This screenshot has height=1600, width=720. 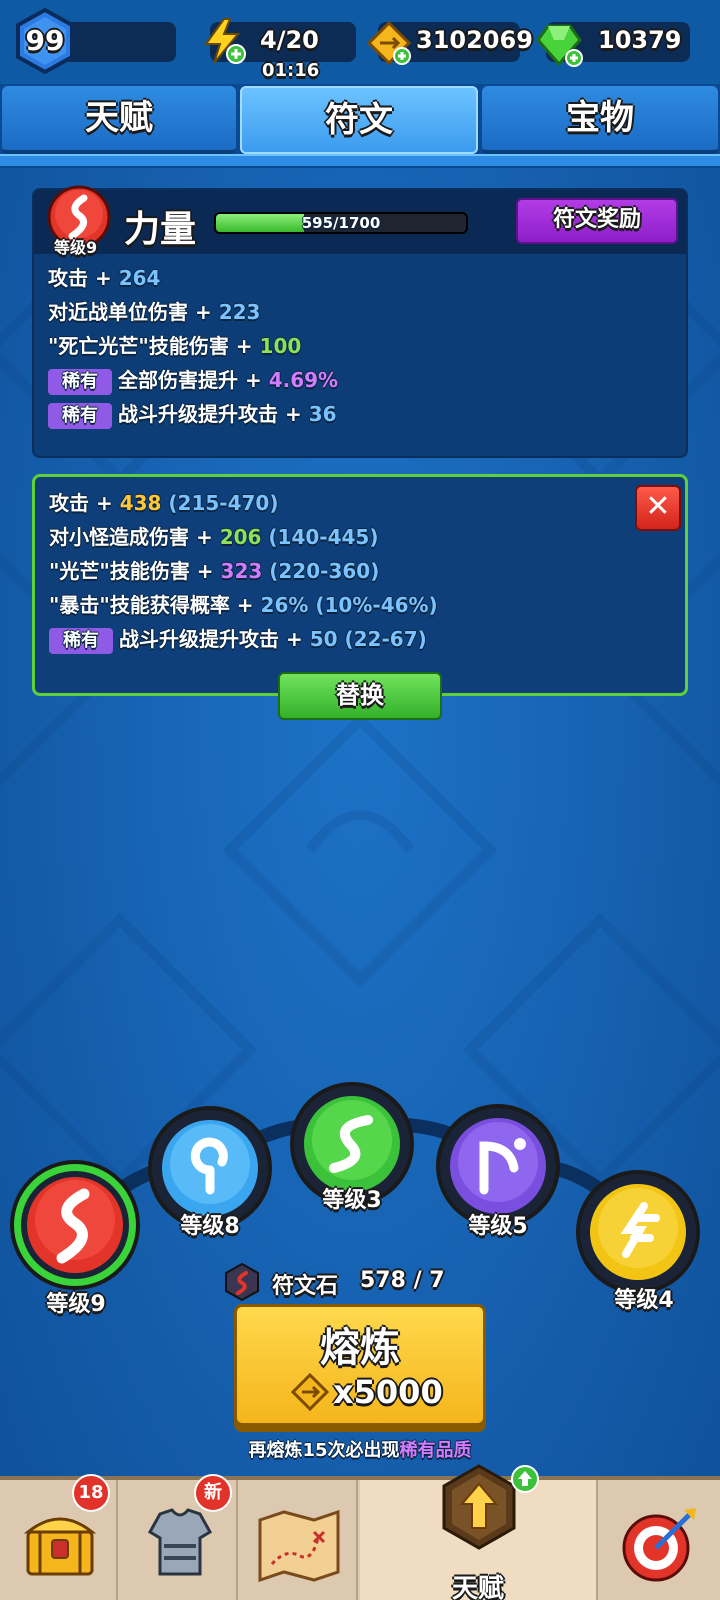 I want to click on stat-line: 攻击 + 264, so click(x=104, y=278).